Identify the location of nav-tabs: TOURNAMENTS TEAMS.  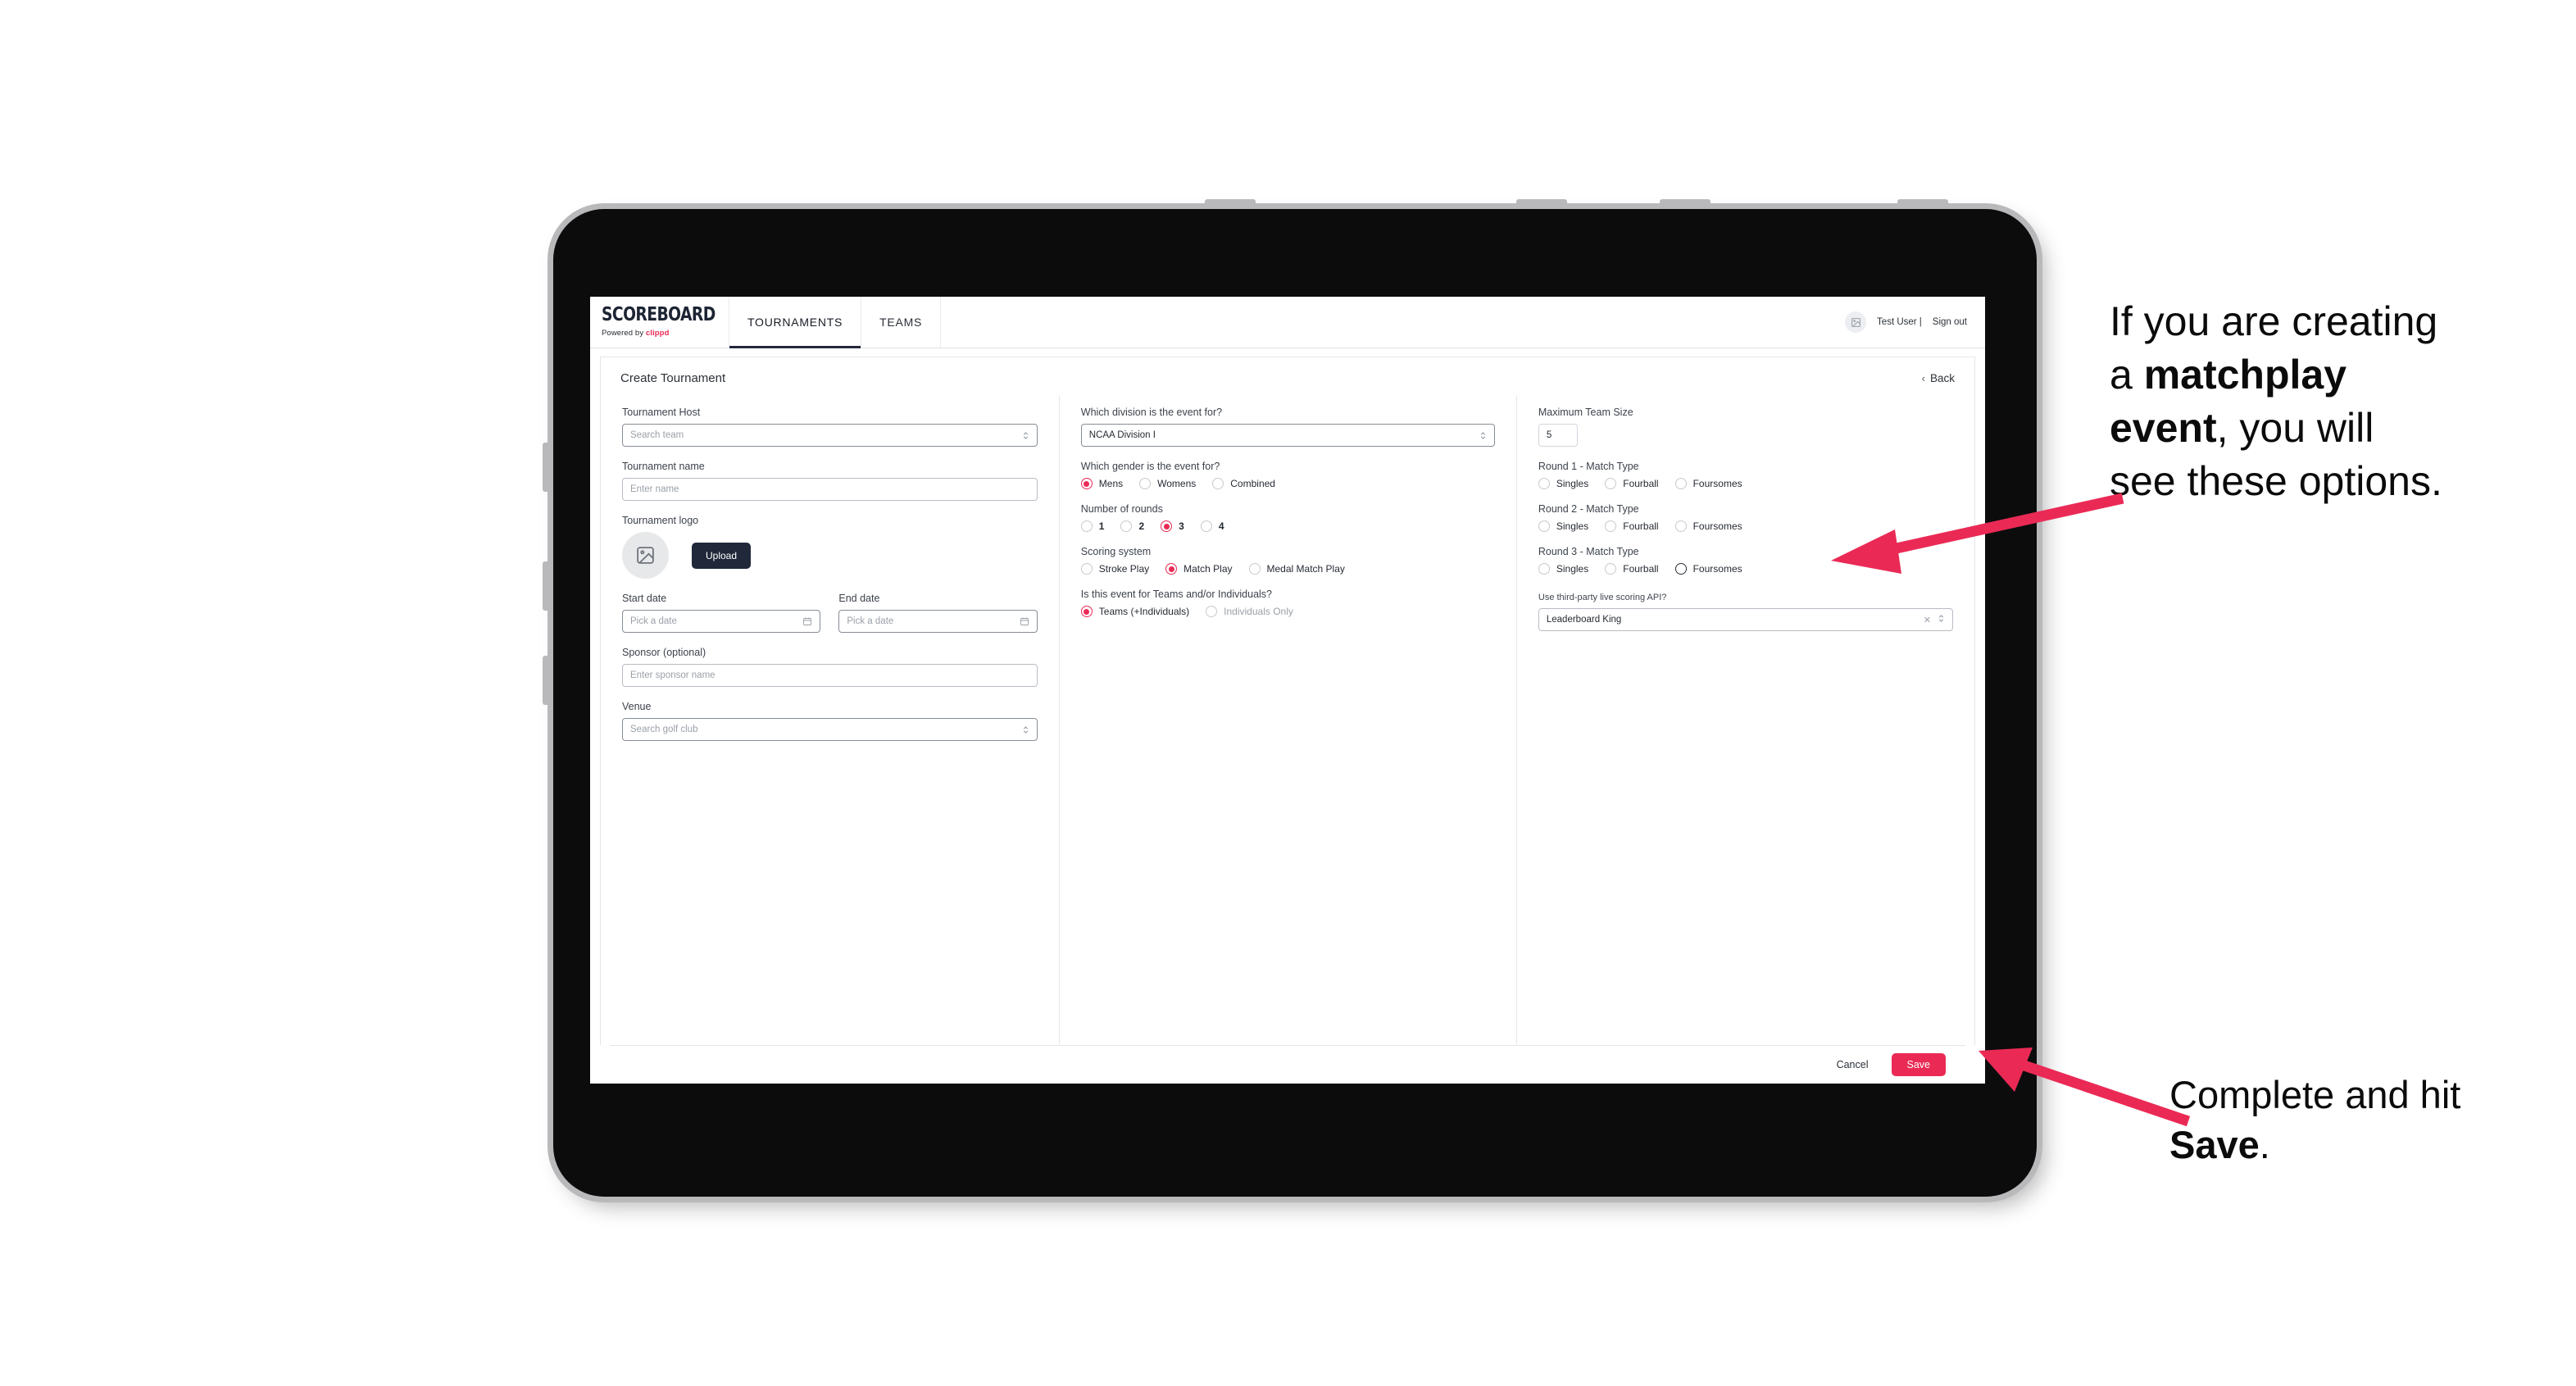
(835, 322).